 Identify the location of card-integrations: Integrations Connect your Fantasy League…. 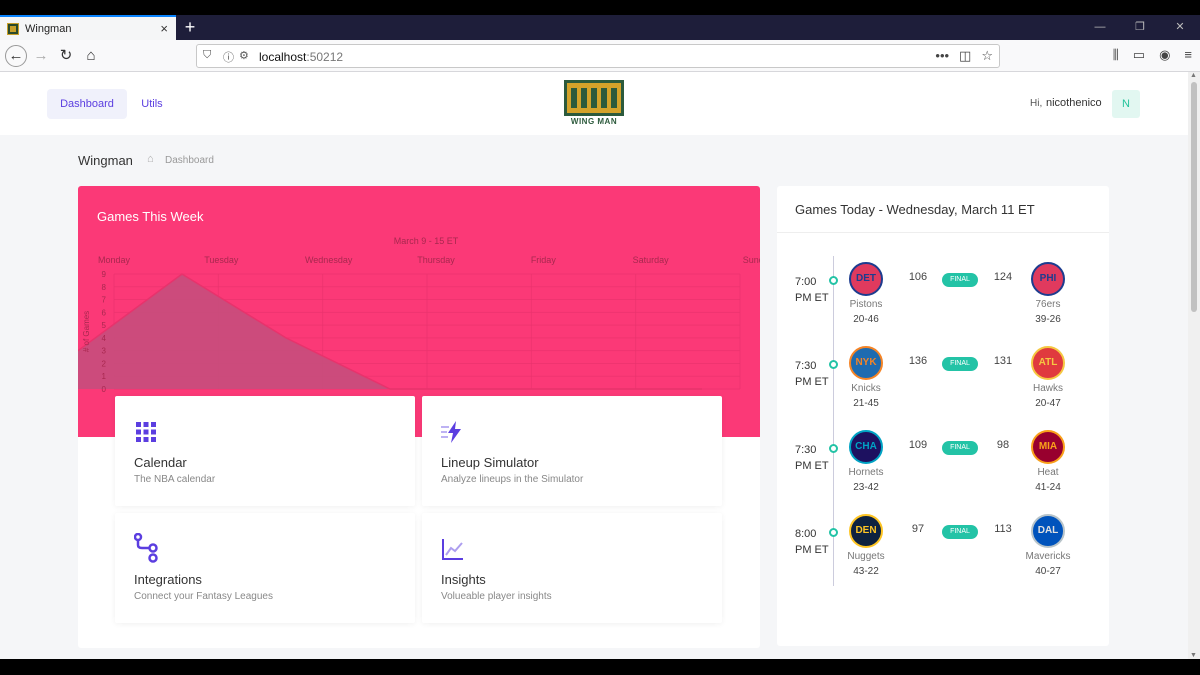
(265, 568).